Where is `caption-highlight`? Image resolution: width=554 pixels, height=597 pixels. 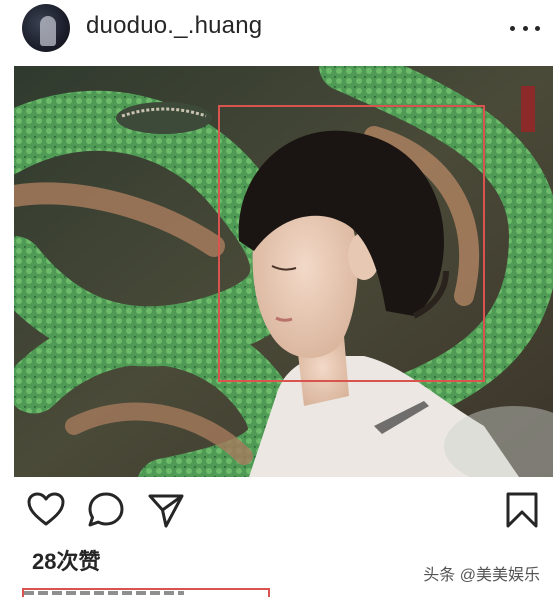 caption-highlight is located at coordinates (146, 592).